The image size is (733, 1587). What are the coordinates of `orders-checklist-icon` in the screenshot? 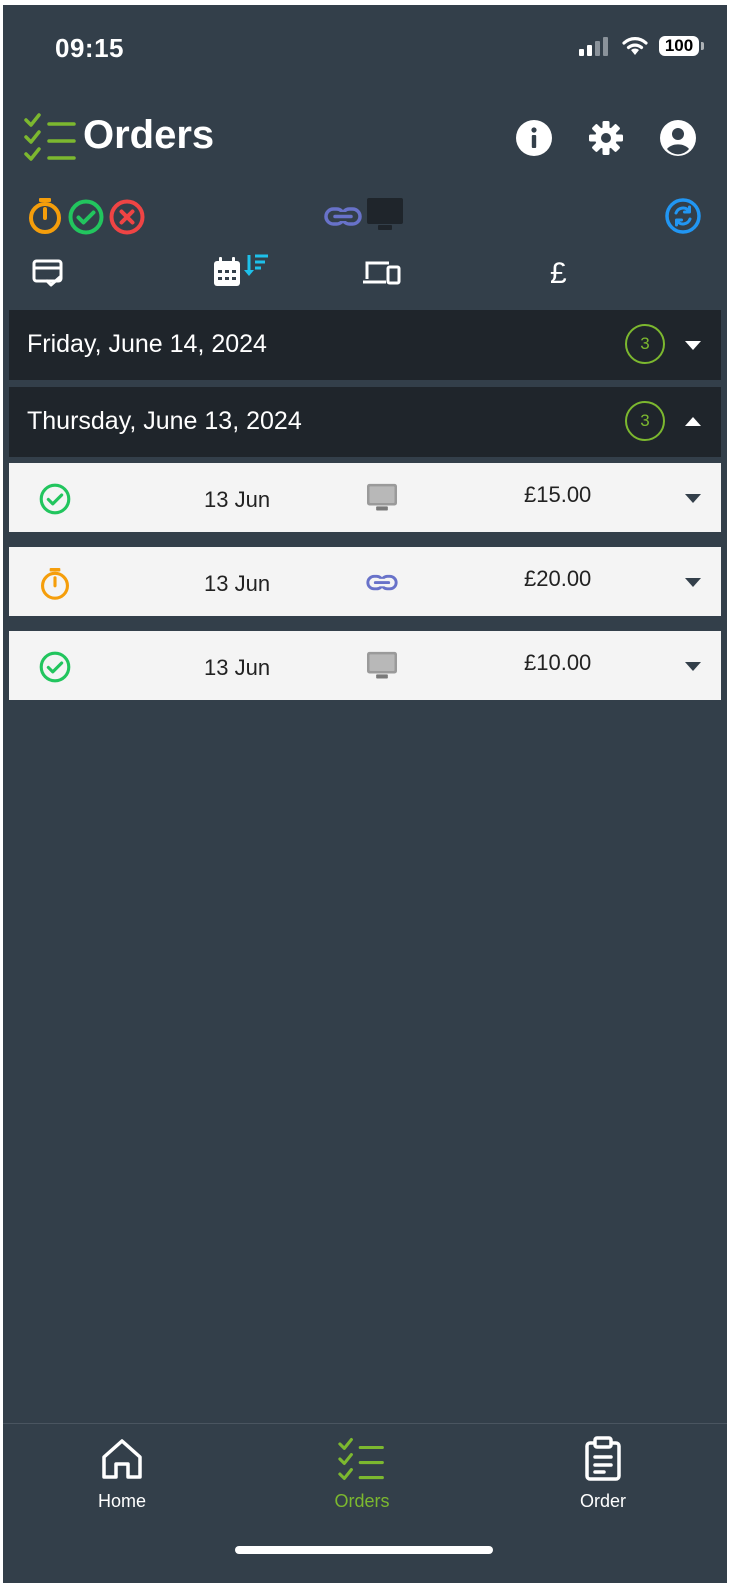 It's located at (361, 1459).